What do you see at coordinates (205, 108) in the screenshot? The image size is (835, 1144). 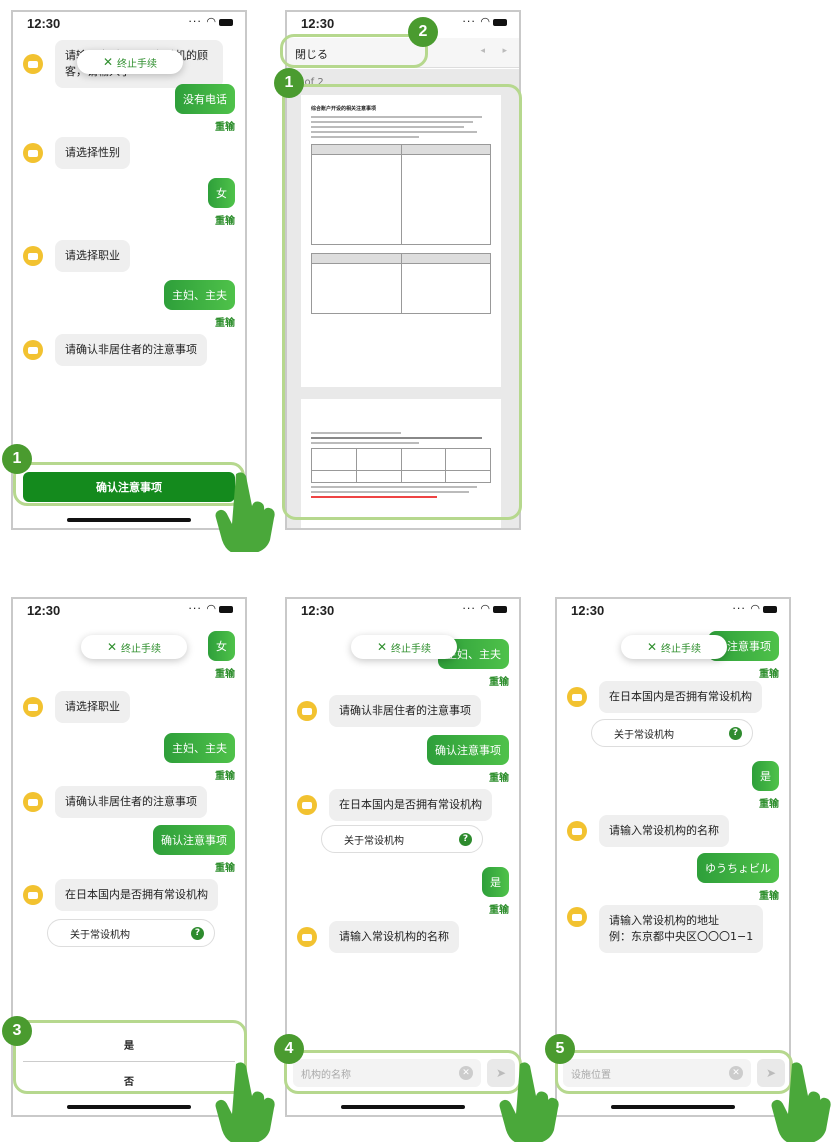 I see `user-message: 没有电话 重输` at bounding box center [205, 108].